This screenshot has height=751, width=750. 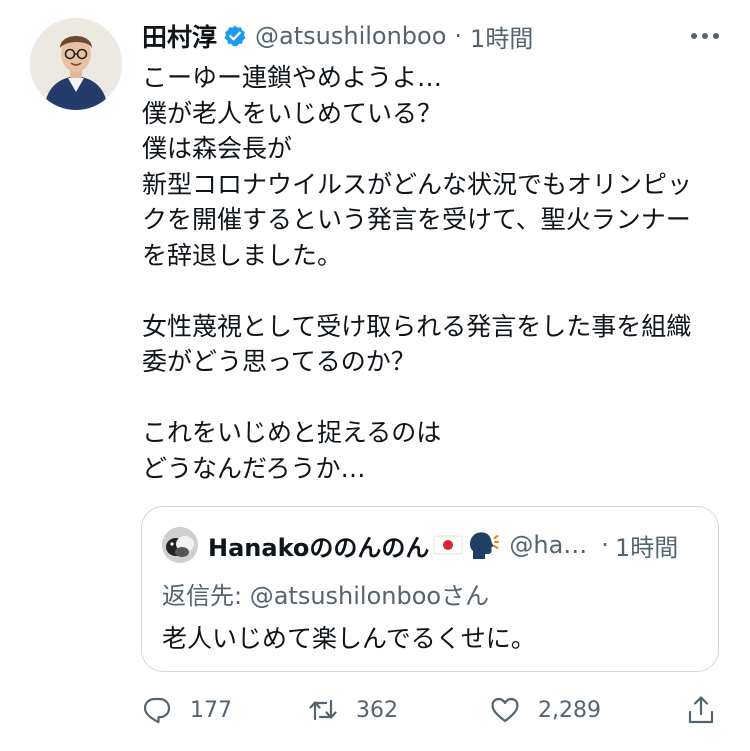 I want to click on retweet-count: 362, so click(x=377, y=710).